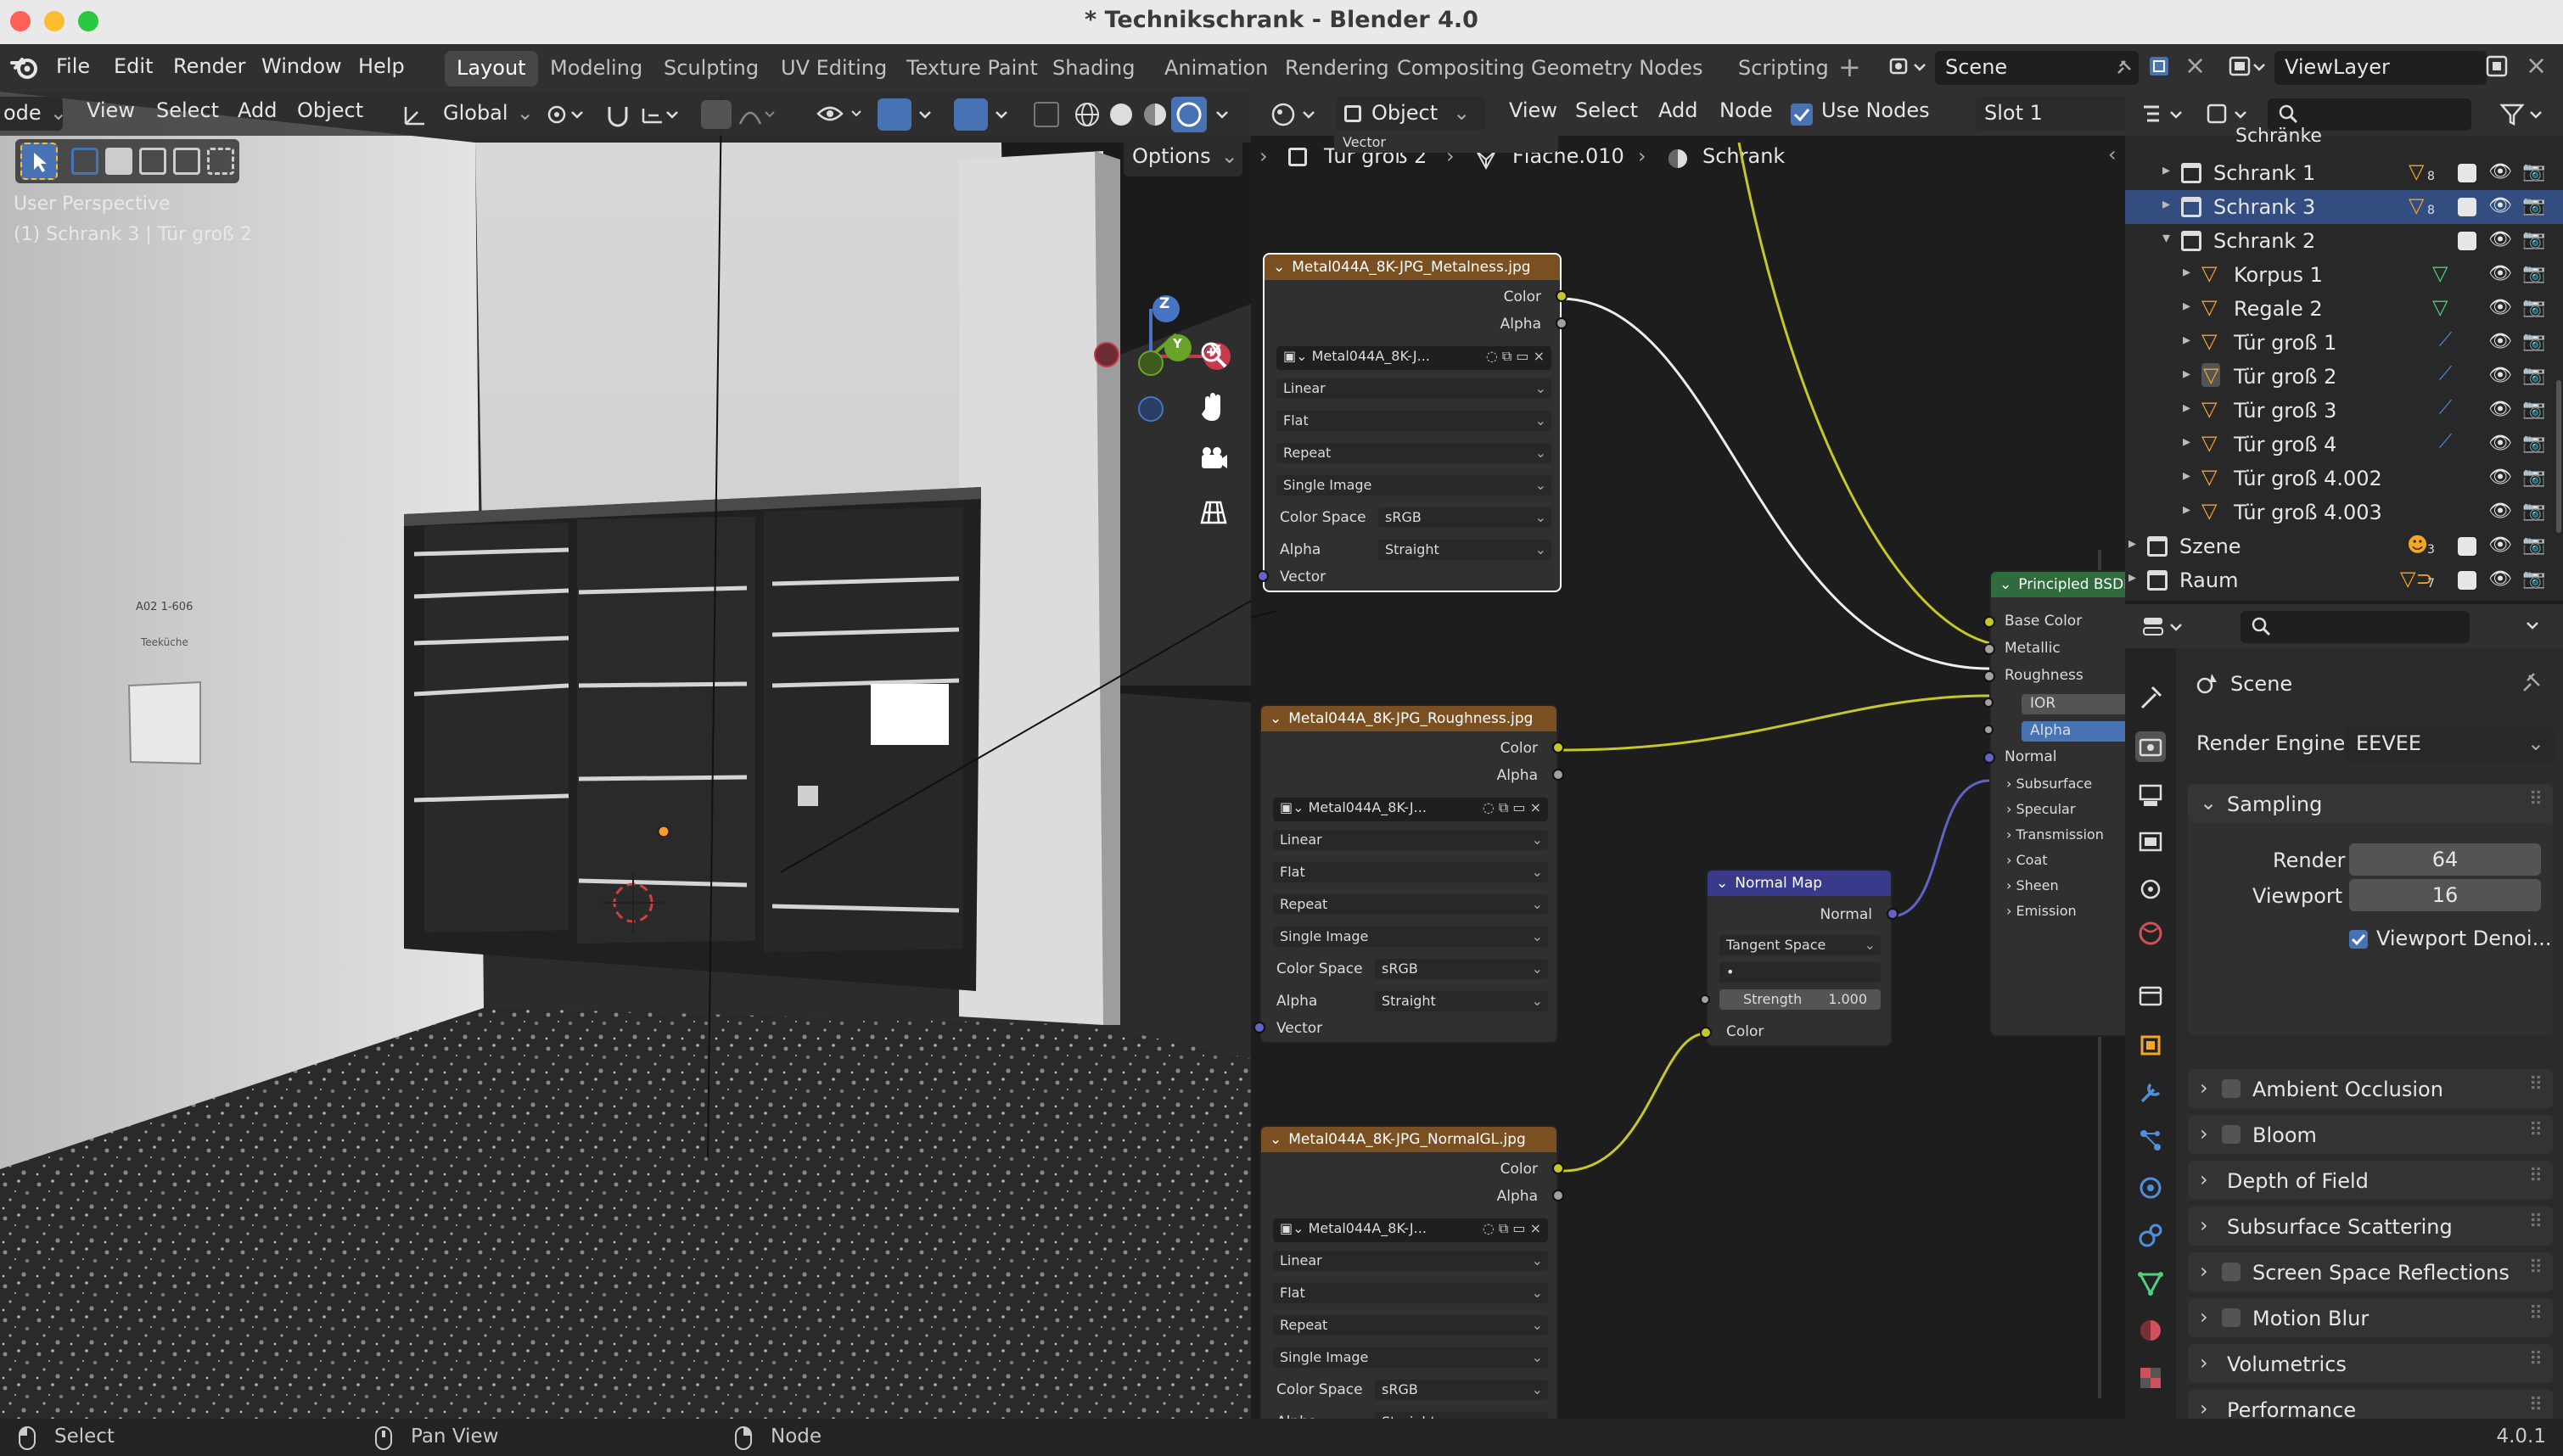  What do you see at coordinates (2074, 704) in the screenshot?
I see `bsdf-input-ior: IOR` at bounding box center [2074, 704].